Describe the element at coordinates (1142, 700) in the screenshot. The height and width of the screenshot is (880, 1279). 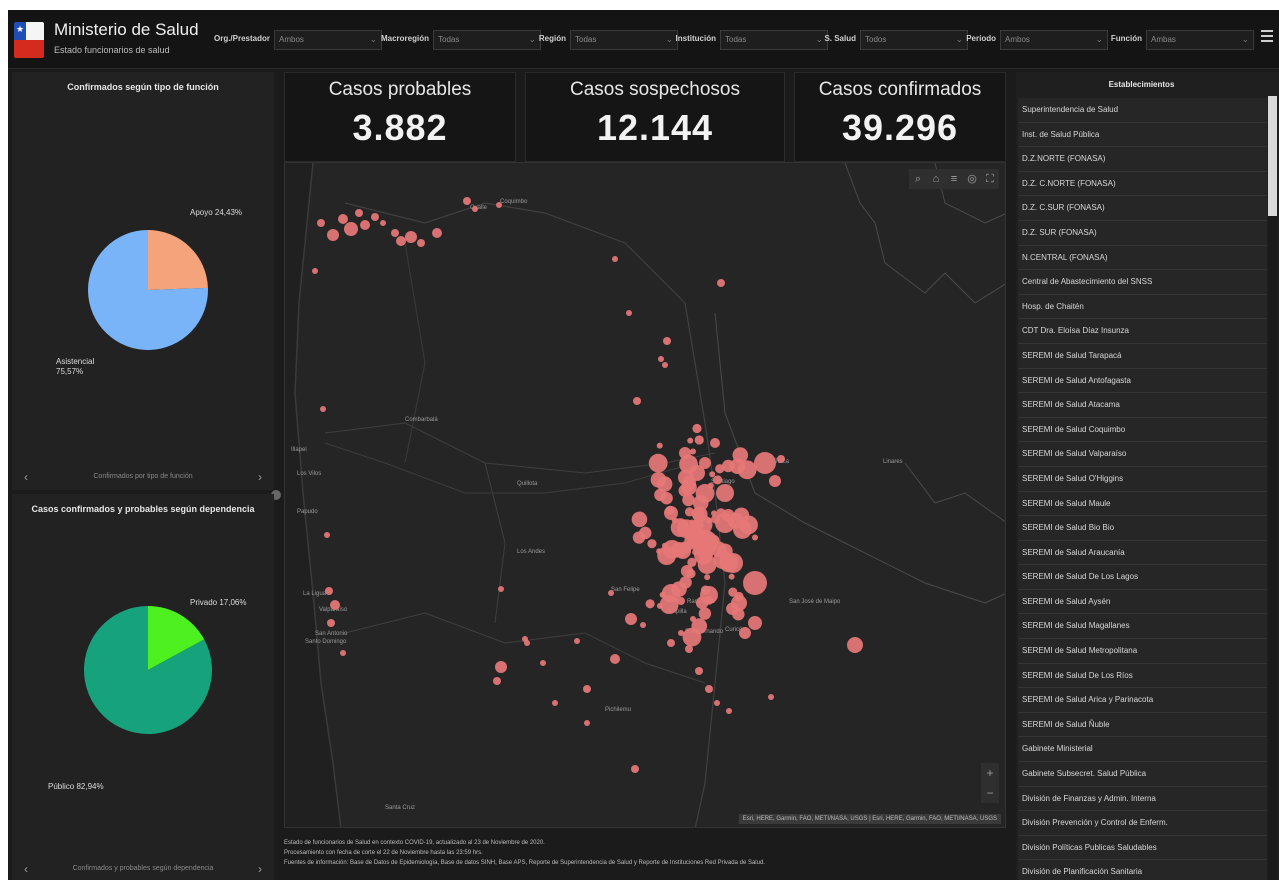
I see `list-item: SEREMI de Salud Arica y Parinacota` at that location.